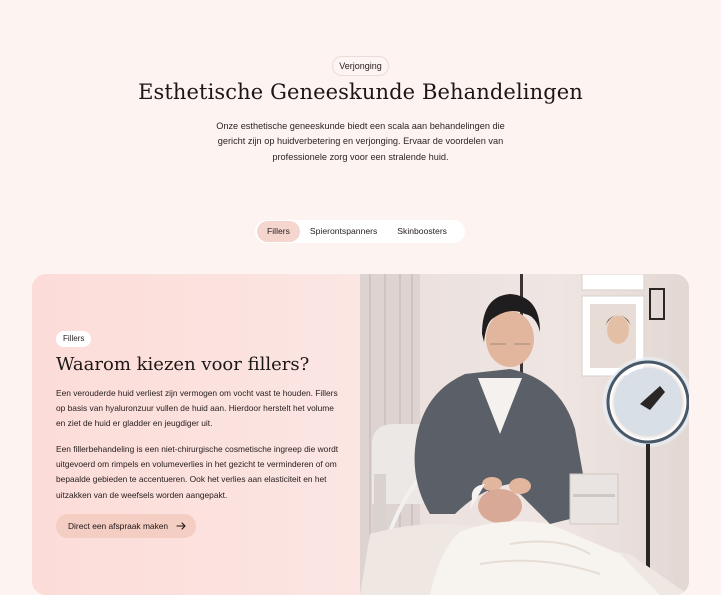 Image resolution: width=721 pixels, height=595 pixels. What do you see at coordinates (278, 231) in the screenshot?
I see `tab-fillers: Fillers` at bounding box center [278, 231].